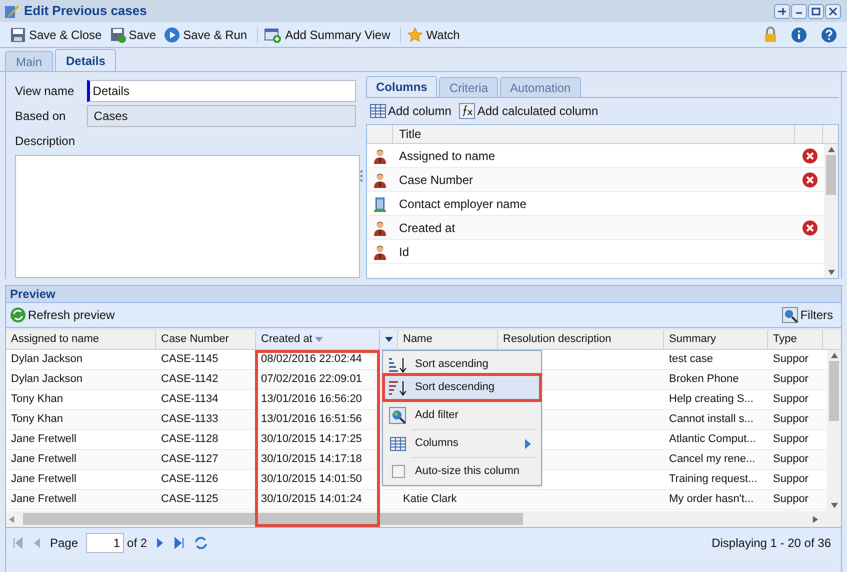  I want to click on column-title: Contact employer name, so click(463, 204).